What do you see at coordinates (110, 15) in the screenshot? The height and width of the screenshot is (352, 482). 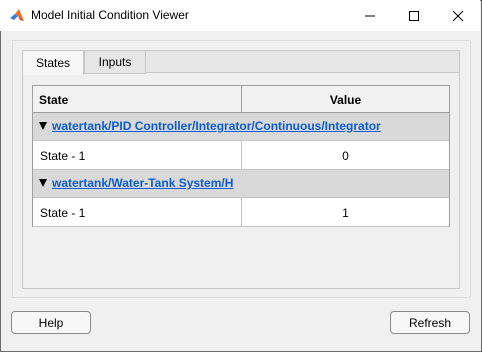 I see `window-title: Model Initial Condition Viewer` at bounding box center [110, 15].